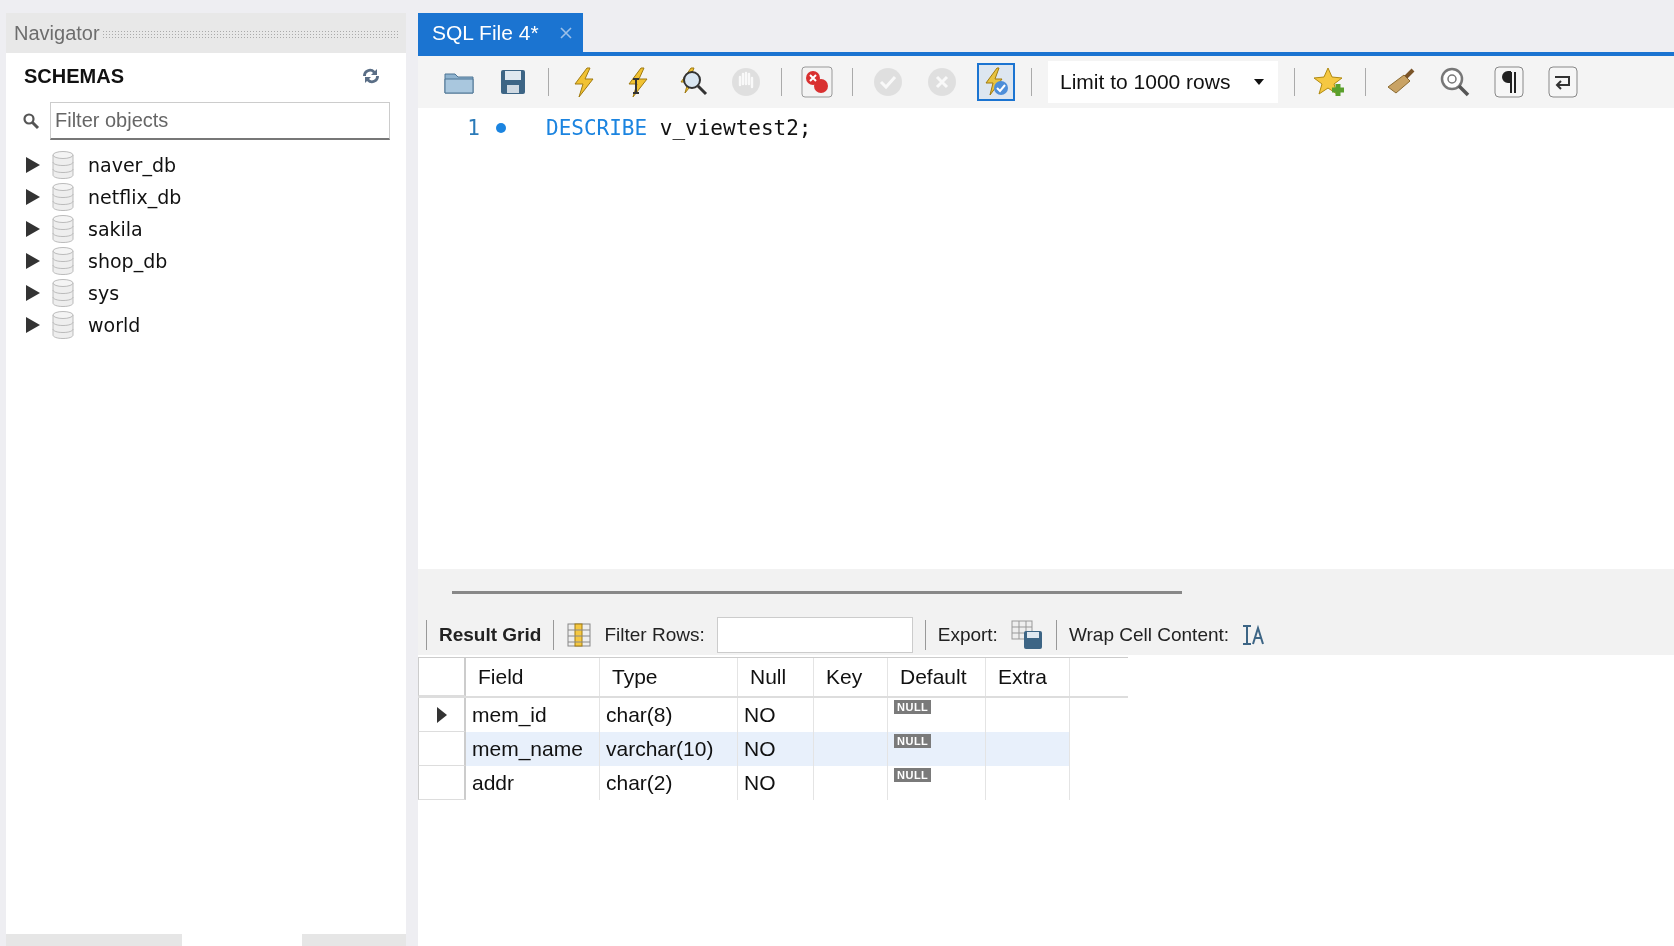 This screenshot has height=946, width=1674. I want to click on columns-icon, so click(579, 635).